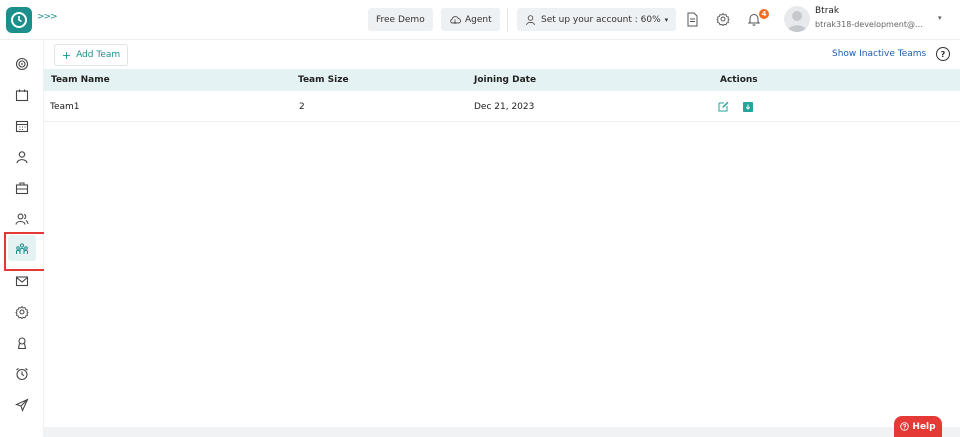  What do you see at coordinates (723, 106) in the screenshot?
I see `edit-icon` at bounding box center [723, 106].